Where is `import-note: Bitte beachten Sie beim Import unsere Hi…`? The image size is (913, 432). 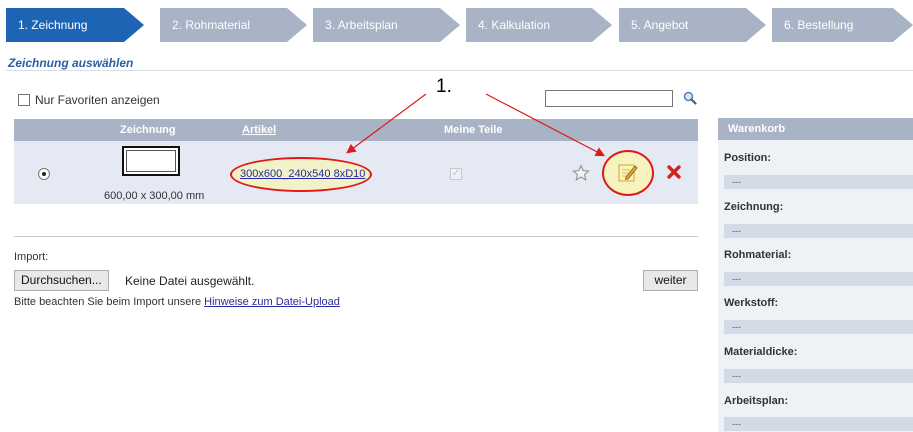 import-note: Bitte beachten Sie beim Import unsere Hi… is located at coordinates (177, 302).